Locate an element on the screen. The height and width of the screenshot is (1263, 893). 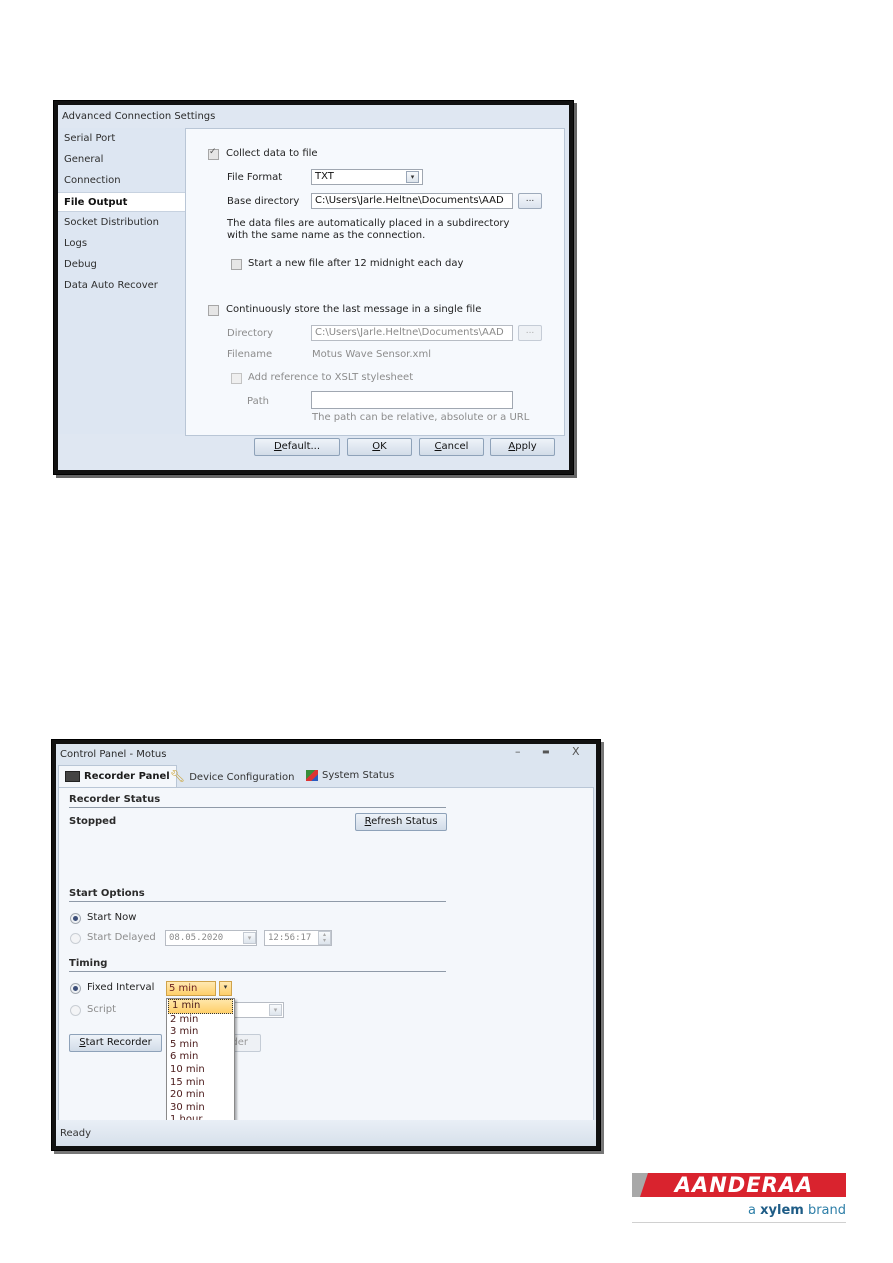
fixed-interval-label: Fixed Interval is located at coordinates (121, 987).